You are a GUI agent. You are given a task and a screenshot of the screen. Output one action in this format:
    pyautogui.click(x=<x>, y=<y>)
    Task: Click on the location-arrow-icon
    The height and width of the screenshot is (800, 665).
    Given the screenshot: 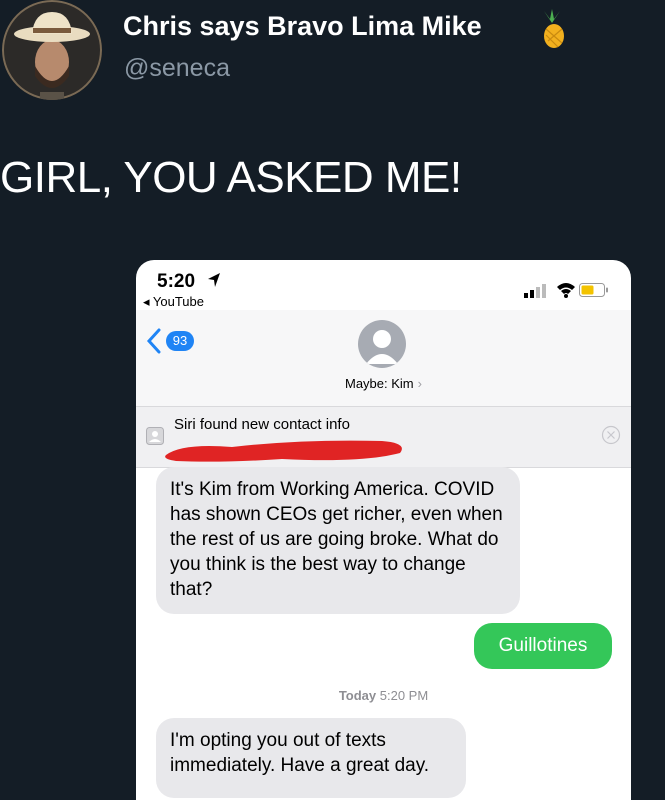 What is the action you would take?
    pyautogui.click(x=214, y=280)
    